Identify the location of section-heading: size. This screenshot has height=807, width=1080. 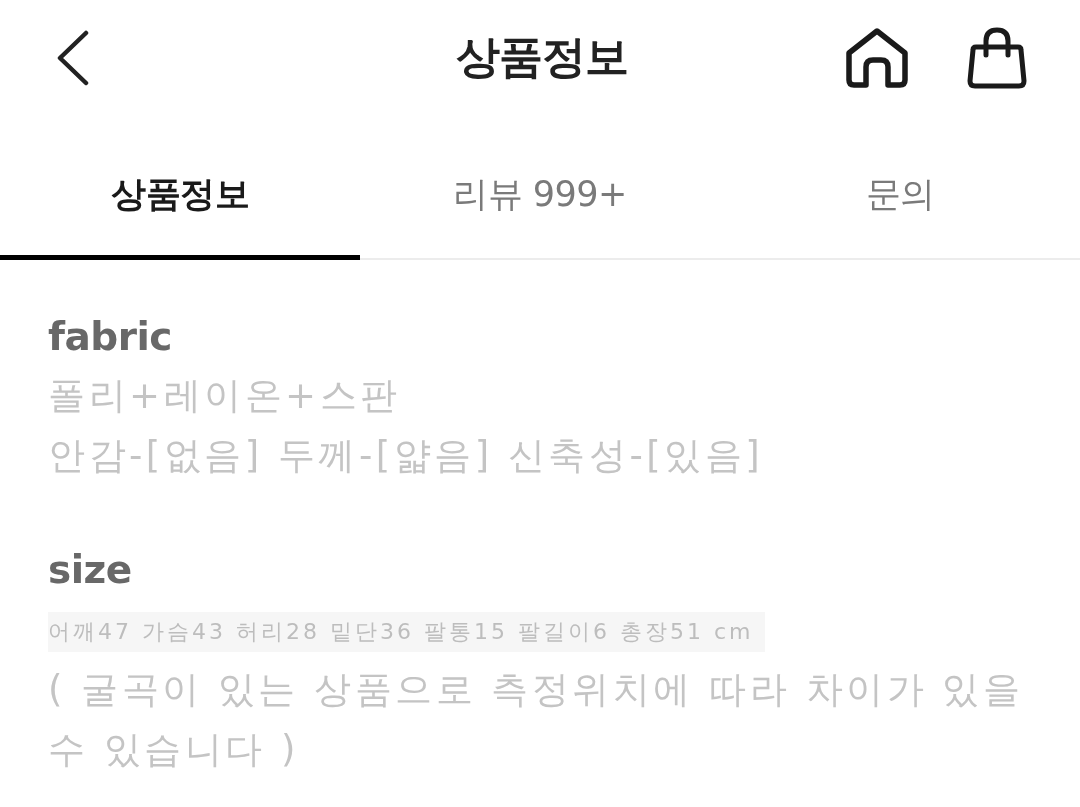
(90, 570).